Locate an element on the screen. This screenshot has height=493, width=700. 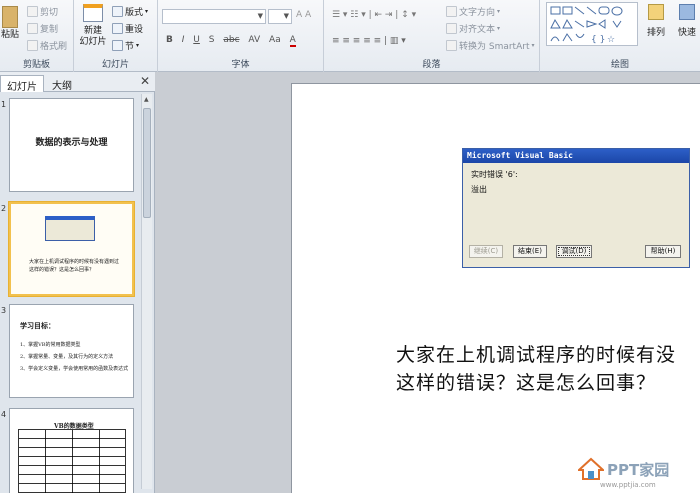
thumbnail-line: 2、掌握常量、变量，及其行为的定义方法 is located at coordinates (67, 357).